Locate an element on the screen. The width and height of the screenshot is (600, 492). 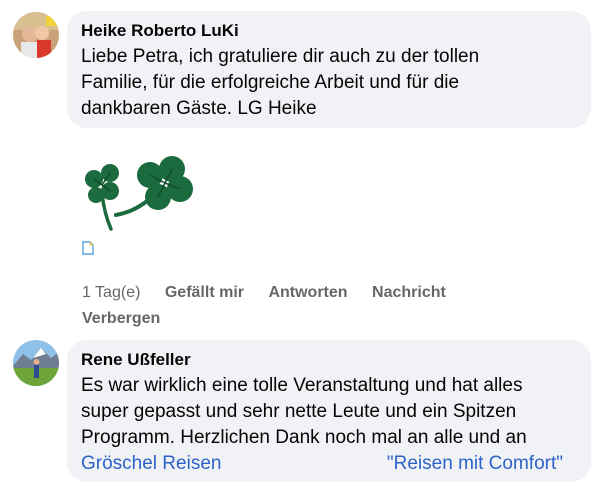
avatar-rene is located at coordinates (36, 363).